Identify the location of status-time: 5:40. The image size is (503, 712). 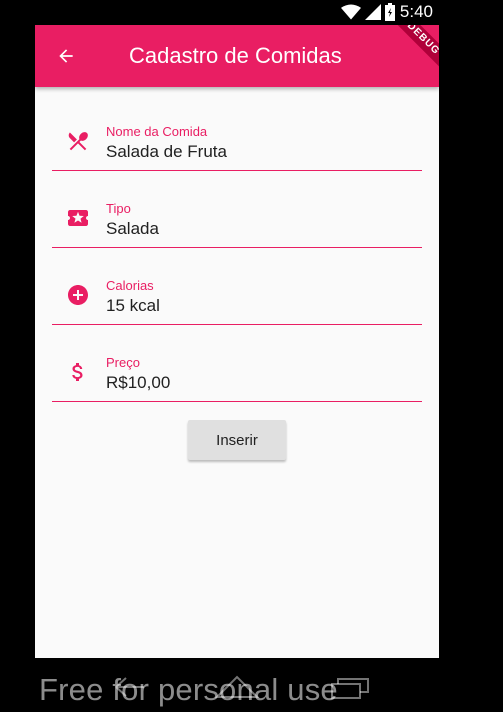
(416, 11).